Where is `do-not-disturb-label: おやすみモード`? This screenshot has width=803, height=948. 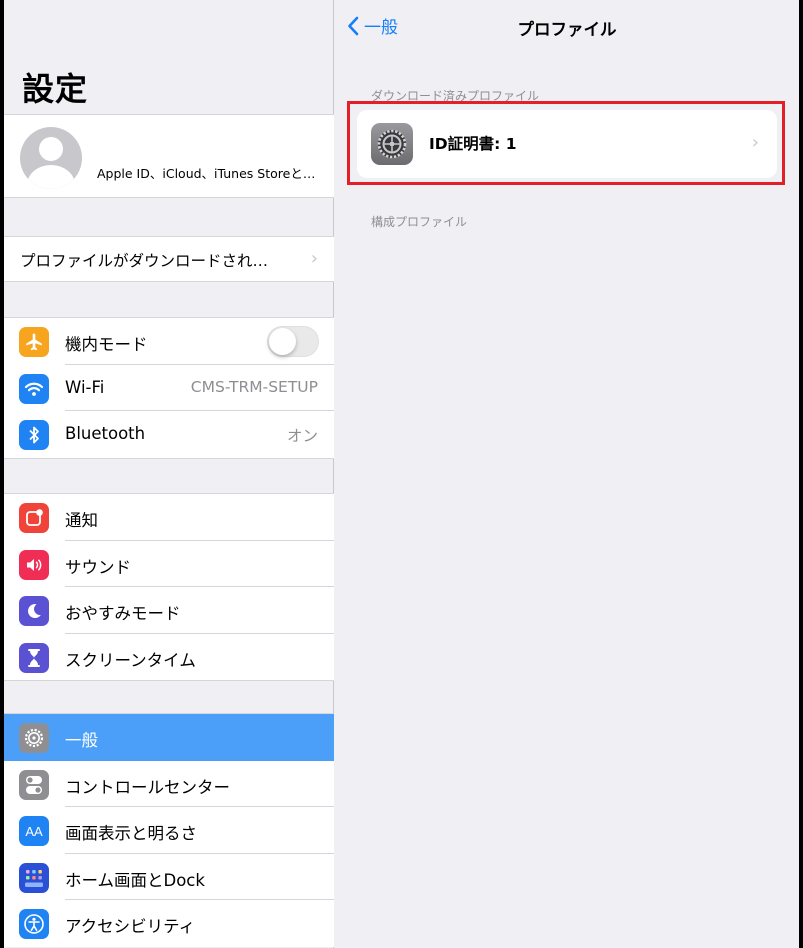
do-not-disturb-label: おやすみモード is located at coordinates (123, 613).